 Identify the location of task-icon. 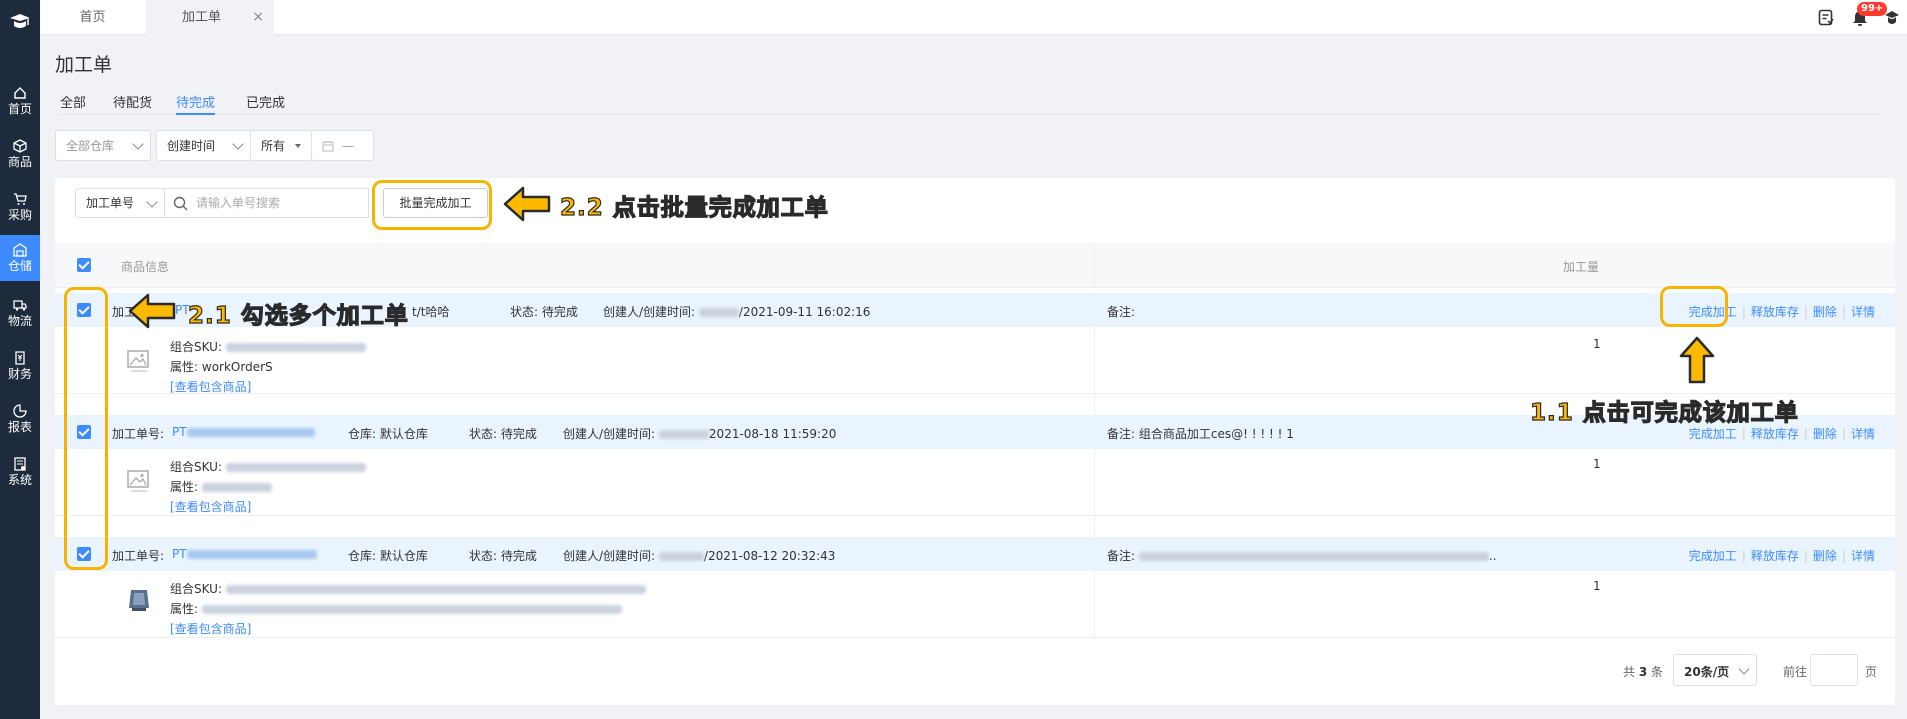
(1826, 17).